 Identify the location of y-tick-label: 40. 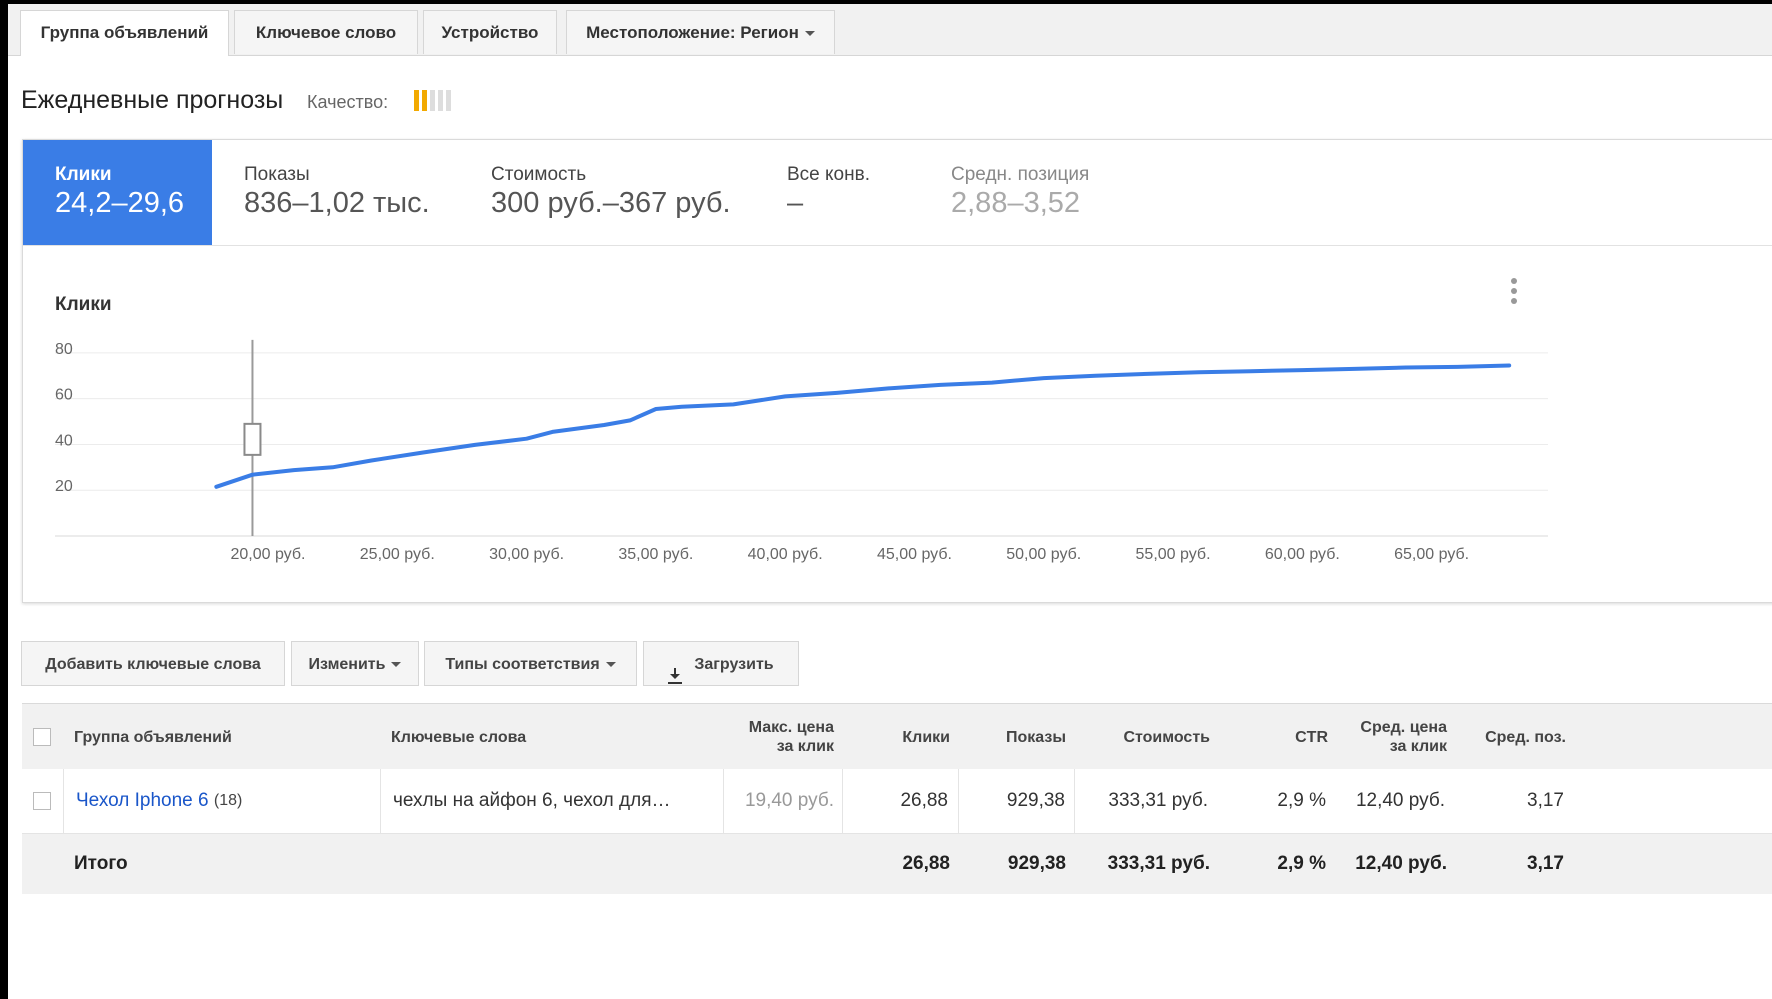
(64, 440).